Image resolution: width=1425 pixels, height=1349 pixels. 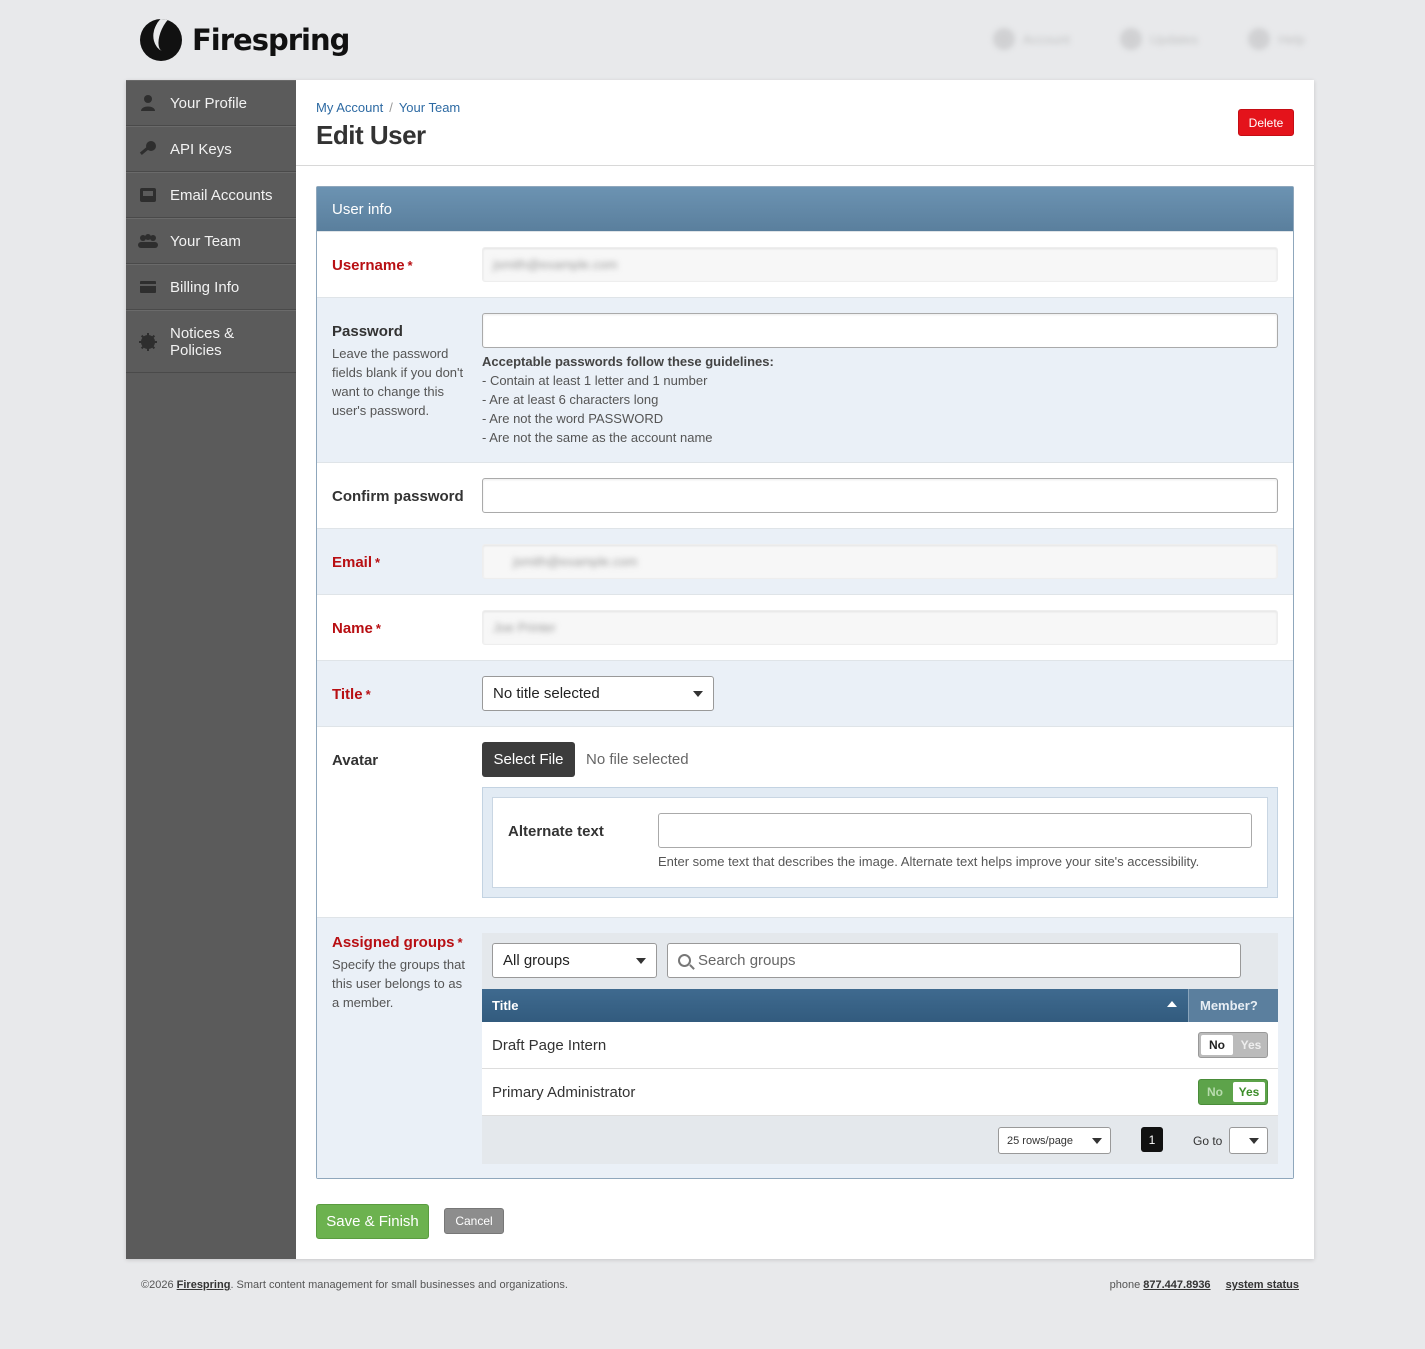 What do you see at coordinates (1152, 1139) in the screenshot?
I see `page-number: 1` at bounding box center [1152, 1139].